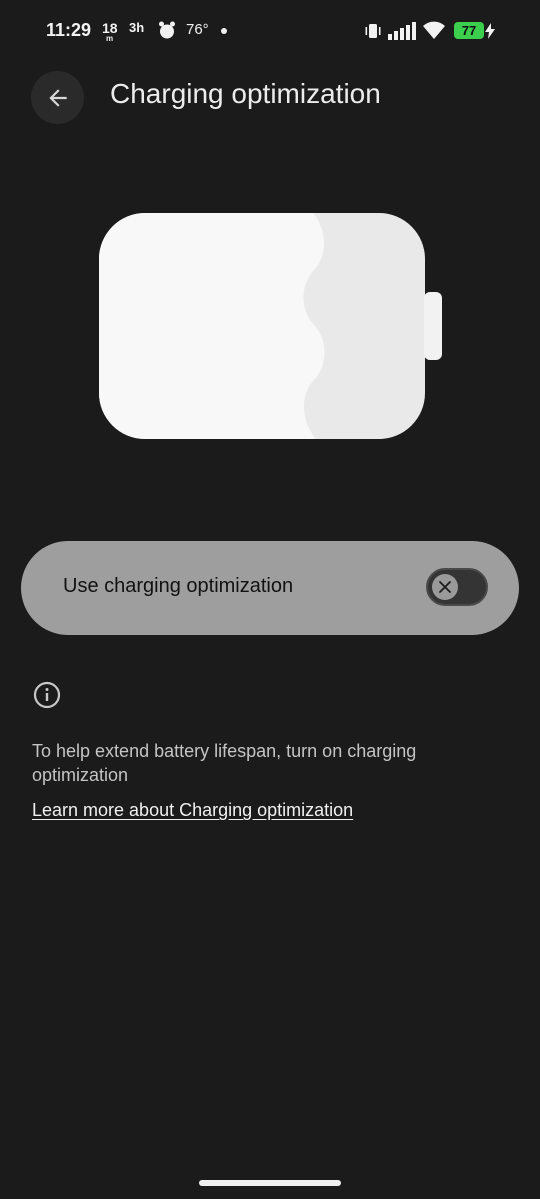 The width and height of the screenshot is (540, 1199). Describe the element at coordinates (137, 27) in the screenshot. I see `notification-hours: 3h` at that location.